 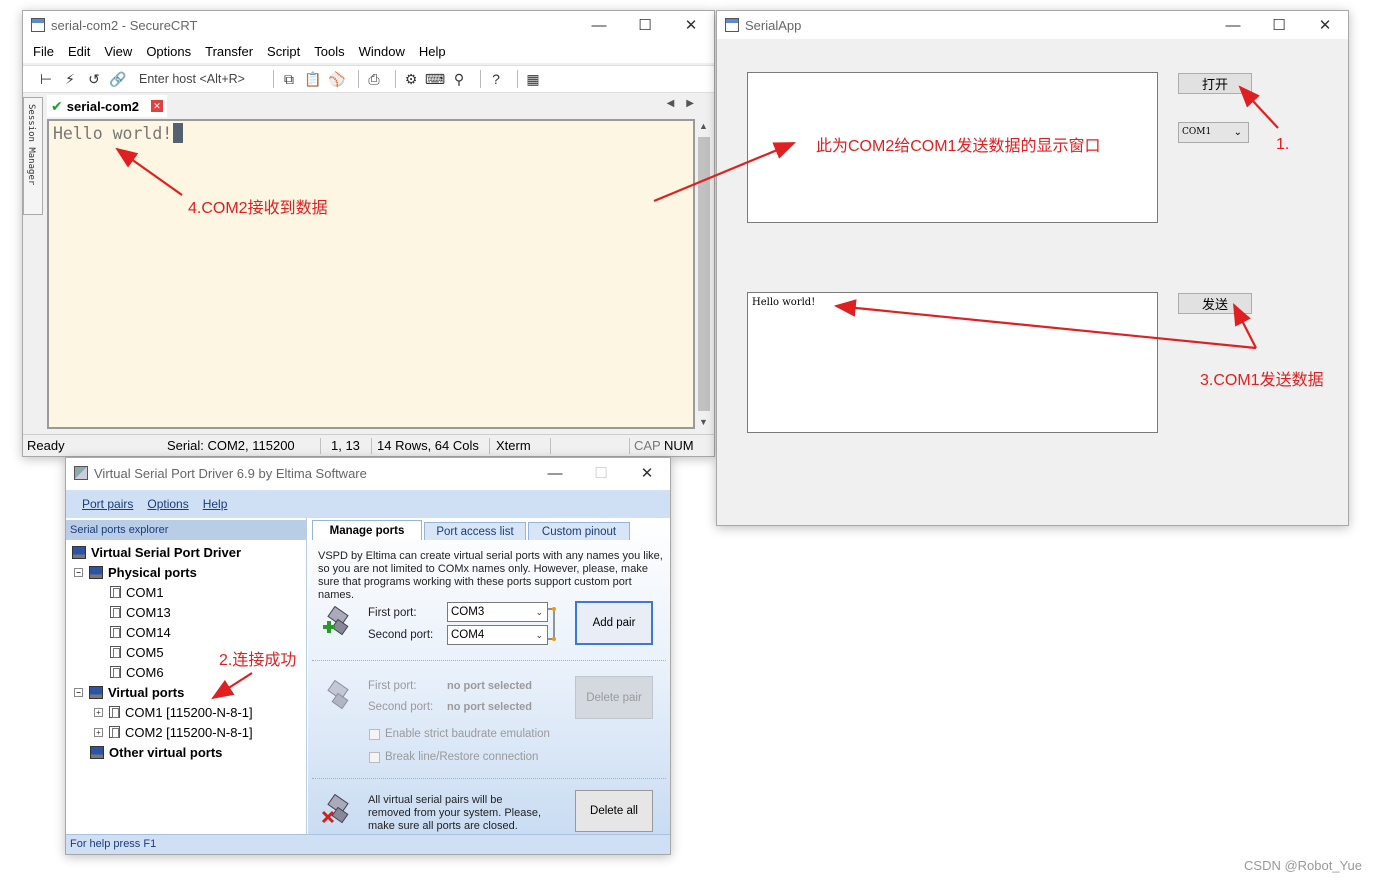 What do you see at coordinates (258, 660) in the screenshot?
I see `annotation-2: 2.连接成功` at bounding box center [258, 660].